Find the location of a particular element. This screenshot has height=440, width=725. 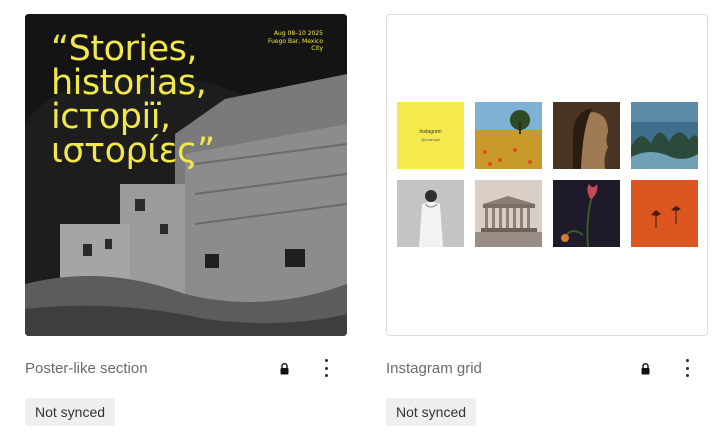

instagram-grid: Instagram @example is located at coordinates (547, 174).